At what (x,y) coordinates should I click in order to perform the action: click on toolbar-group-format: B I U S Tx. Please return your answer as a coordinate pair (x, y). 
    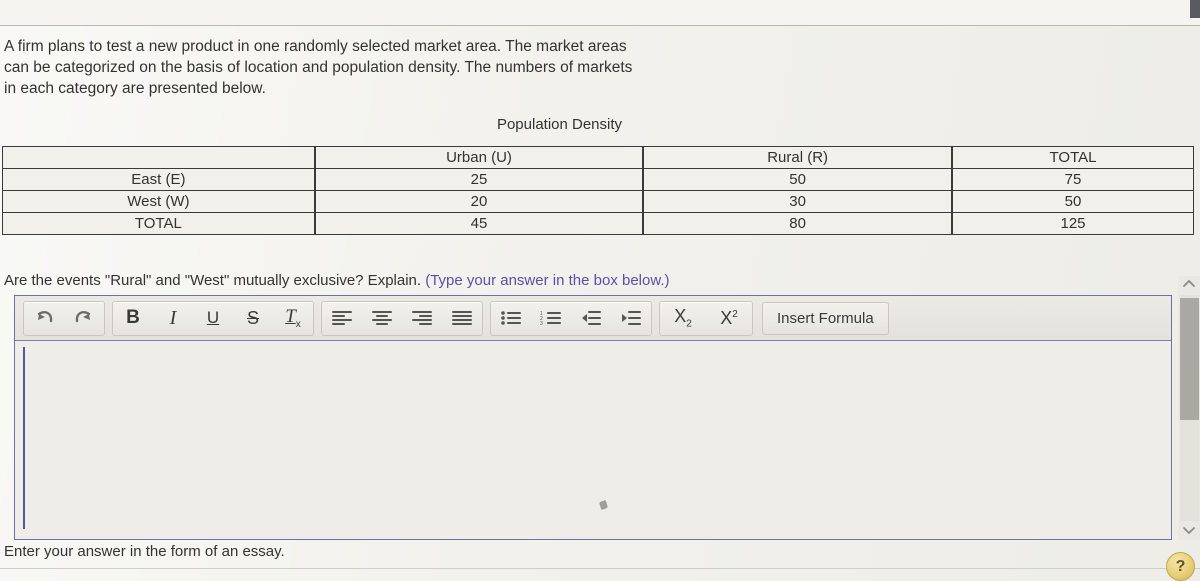
    Looking at the image, I should click on (213, 318).